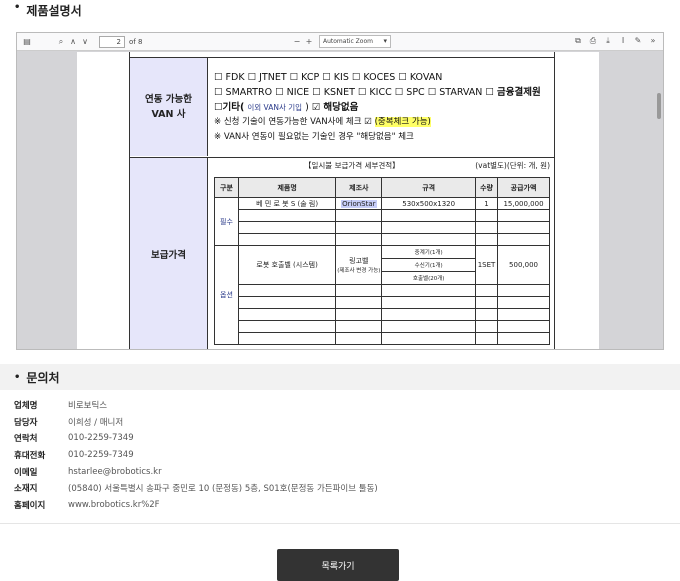 Image resolution: width=680 pixels, height=581 pixels. Describe the element at coordinates (136, 41) in the screenshot. I see `page-total: of 8` at that location.